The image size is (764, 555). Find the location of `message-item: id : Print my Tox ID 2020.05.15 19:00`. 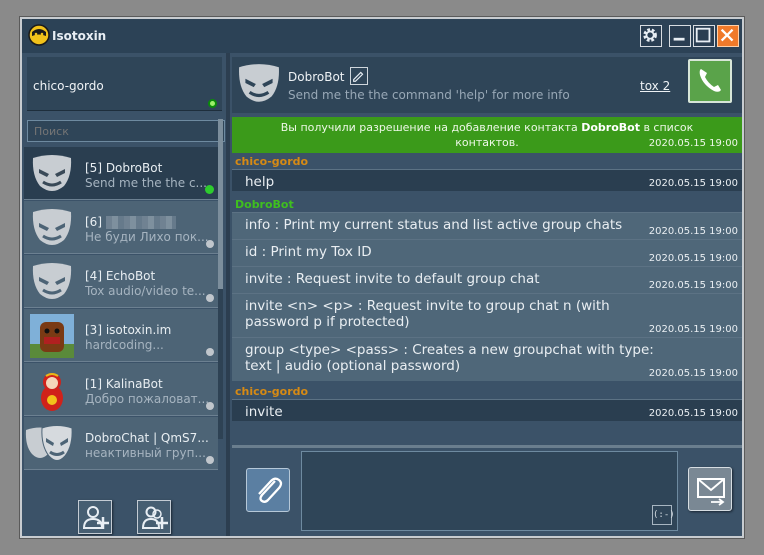

message-item: id : Print my Tox ID 2020.05.15 19:00 is located at coordinates (487, 252).